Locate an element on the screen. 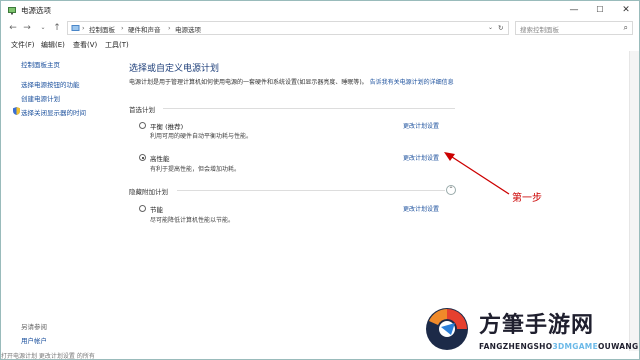 Image resolution: width=640 pixels, height=360 pixels. watermark-logo-icon is located at coordinates (447, 329).